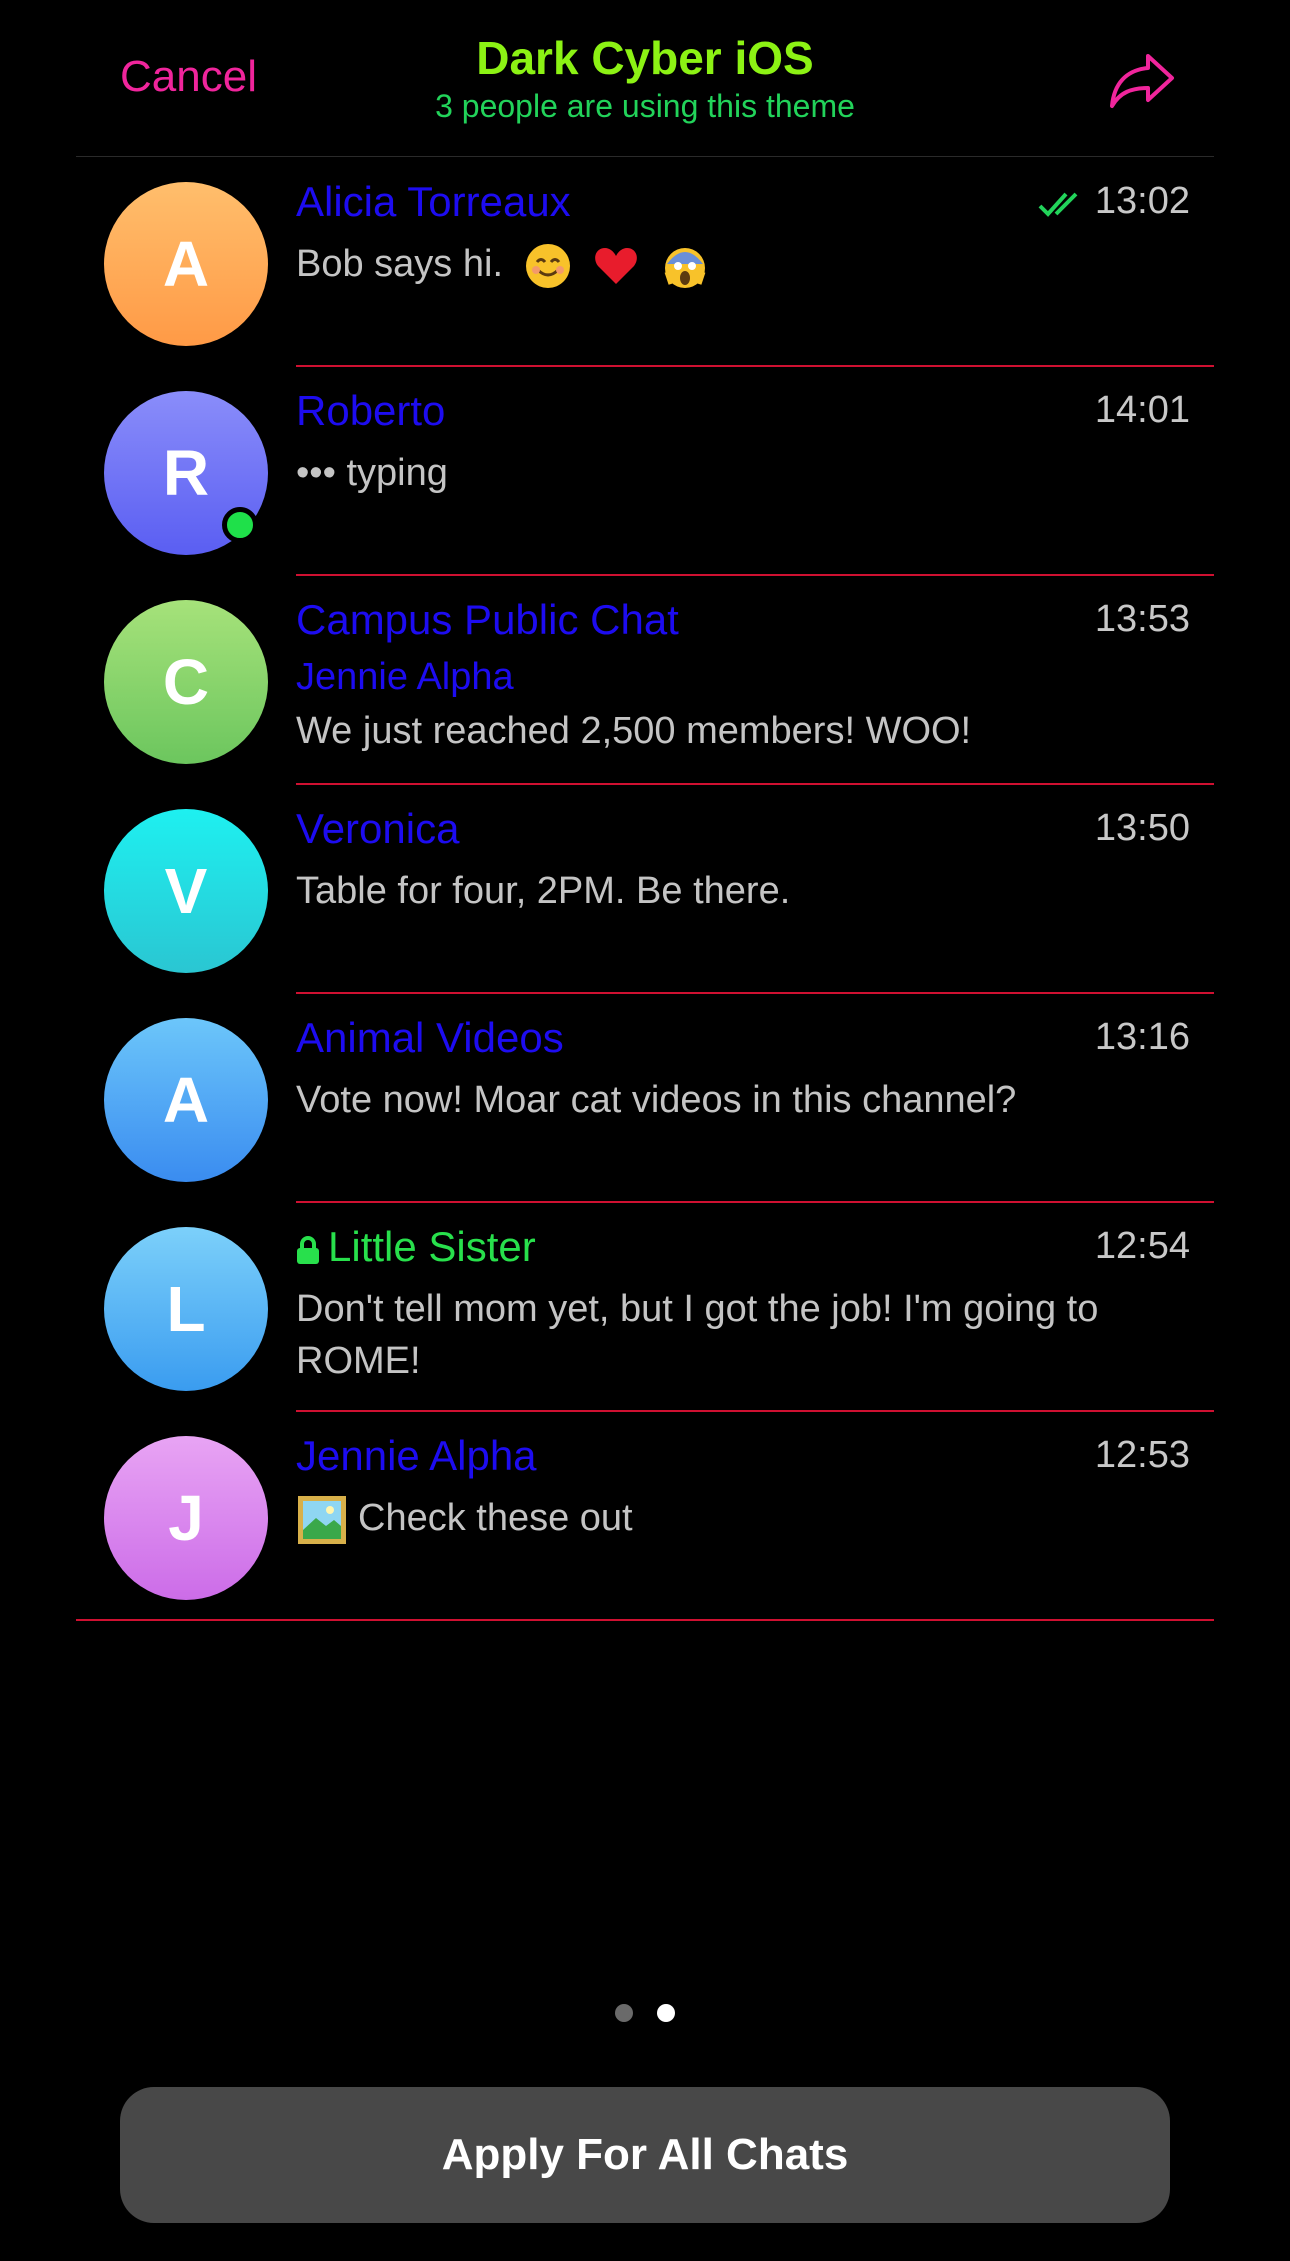 This screenshot has width=1290, height=2261. Describe the element at coordinates (495, 1518) in the screenshot. I see `message-text: Check these out` at that location.